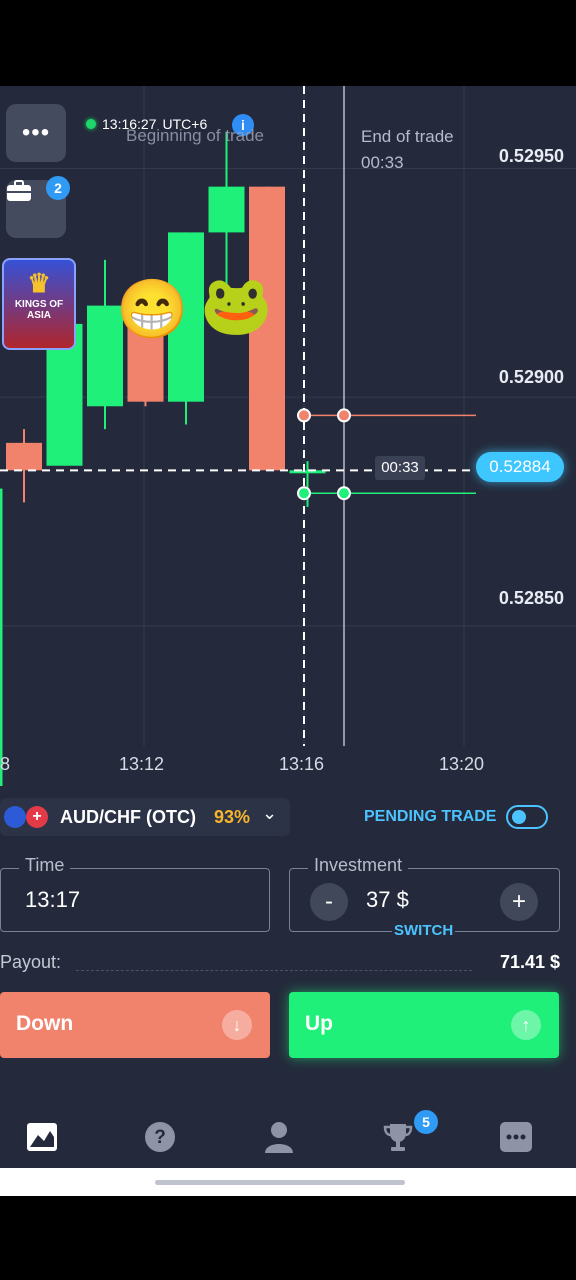 The image size is (576, 1280). I want to click on down-button: Down ↓, so click(135, 1025).